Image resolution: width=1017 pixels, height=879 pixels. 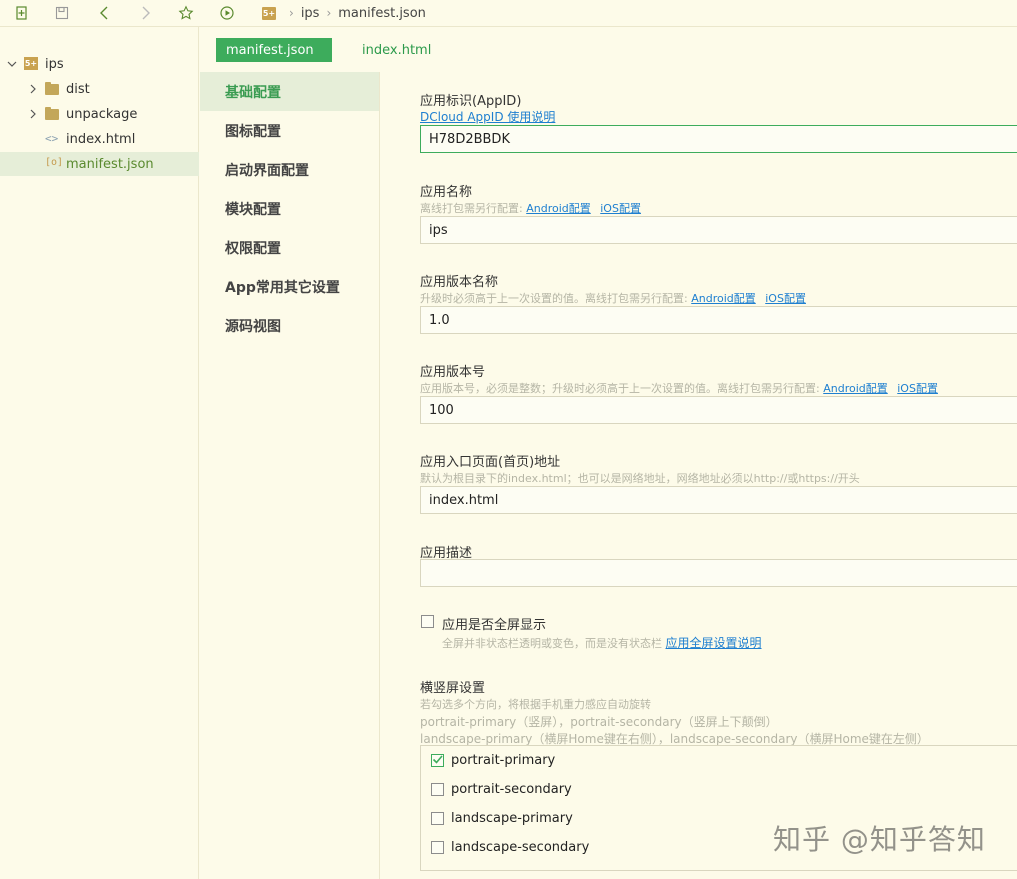 I want to click on app-name-hint: 离线打包需另行配置: Android配置 iOS配置, so click(x=530, y=208).